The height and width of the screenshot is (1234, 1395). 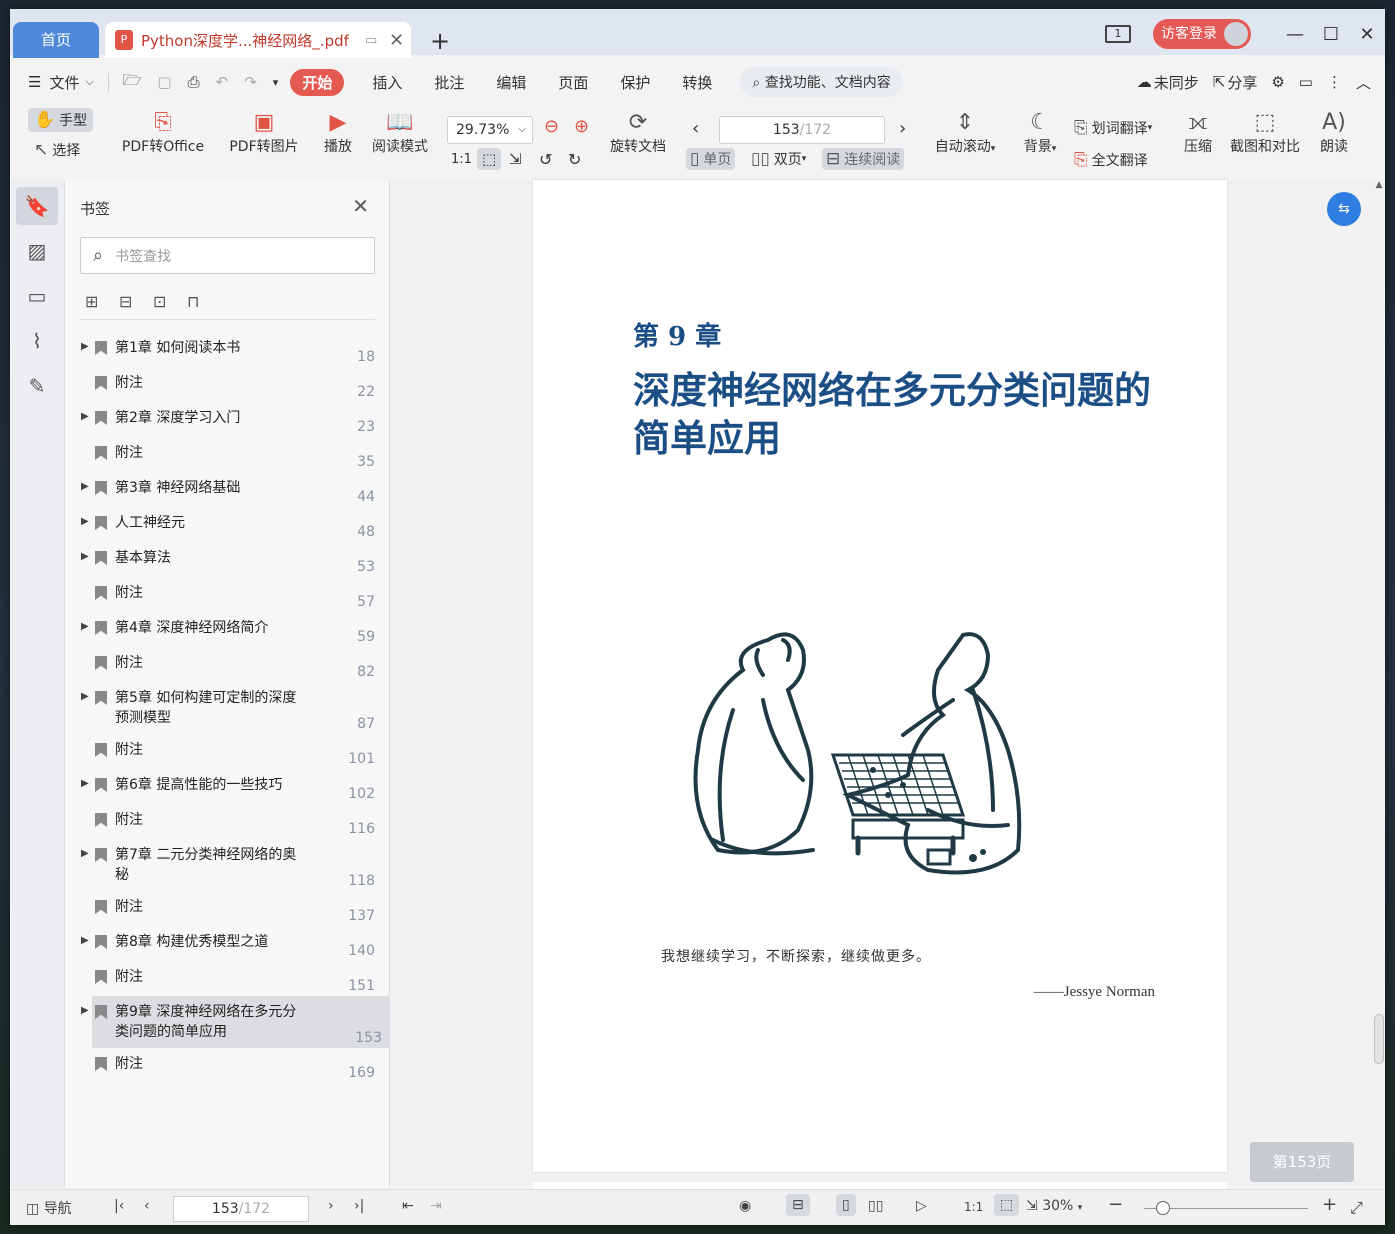 I want to click on cloud-sync-icon: ☁, so click(x=1144, y=82).